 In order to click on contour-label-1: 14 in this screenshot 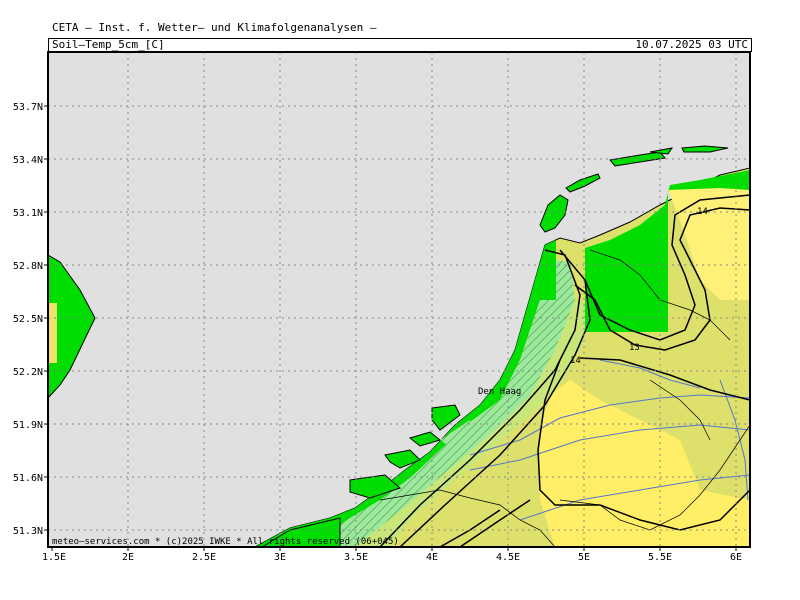, I will do `click(702, 212)`.